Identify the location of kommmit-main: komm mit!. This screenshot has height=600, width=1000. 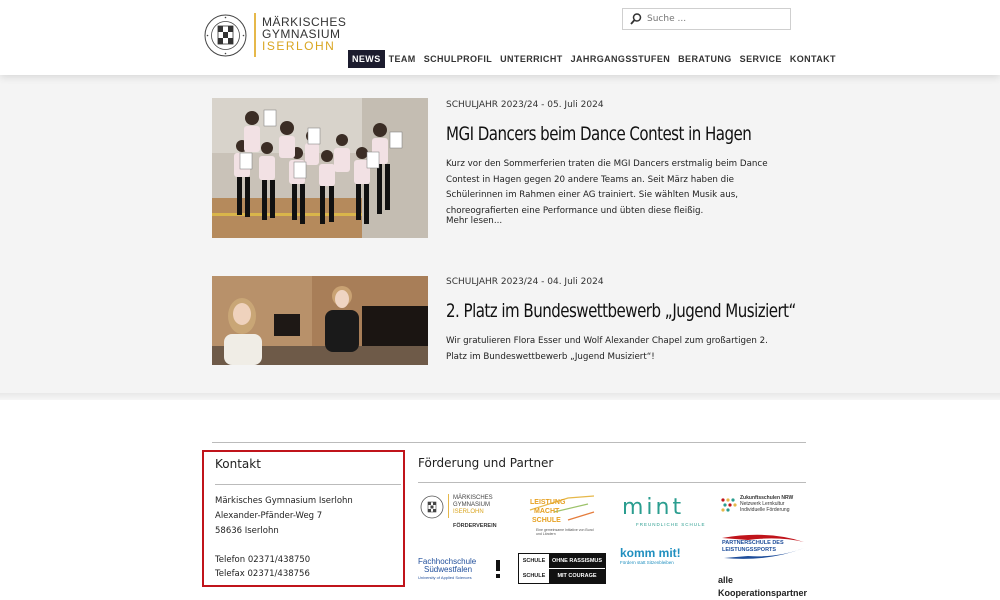
(650, 553).